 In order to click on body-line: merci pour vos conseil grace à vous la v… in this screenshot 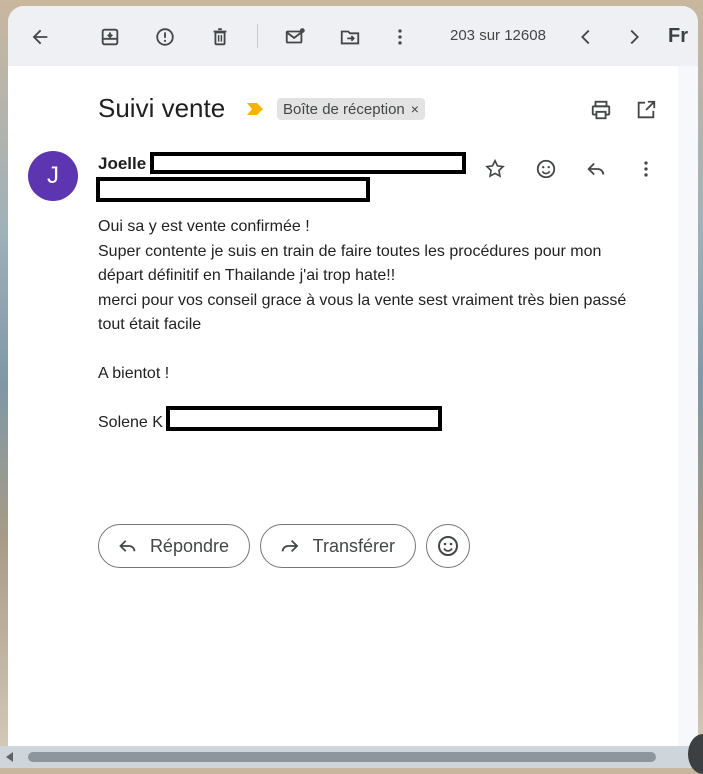, I will do `click(362, 300)`.